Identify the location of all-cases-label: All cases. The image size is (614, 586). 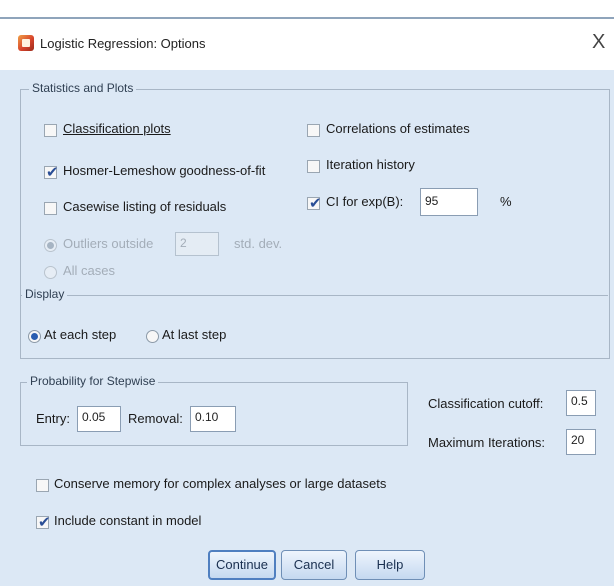
(89, 270).